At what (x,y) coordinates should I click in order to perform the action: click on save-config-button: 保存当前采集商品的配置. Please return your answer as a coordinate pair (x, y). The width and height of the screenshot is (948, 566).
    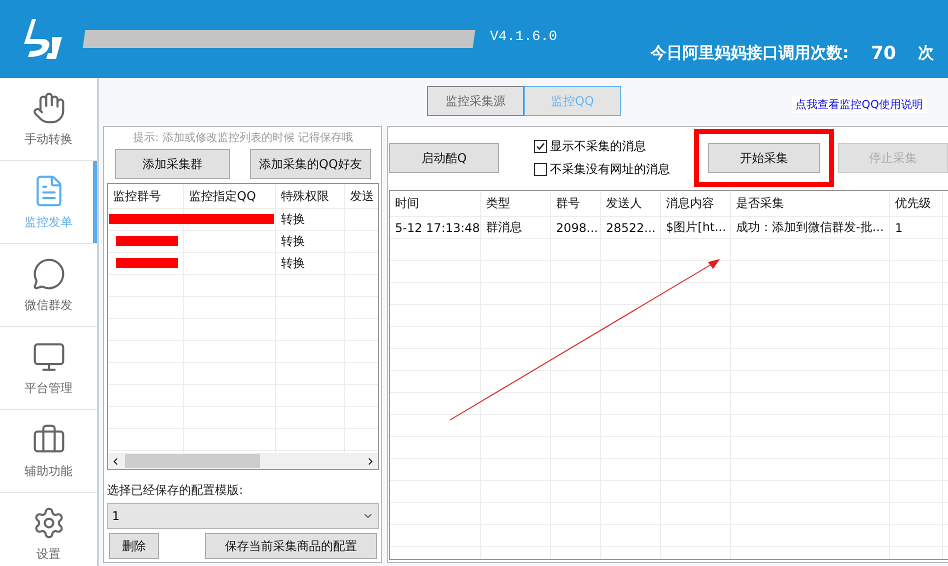
    Looking at the image, I should click on (291, 546).